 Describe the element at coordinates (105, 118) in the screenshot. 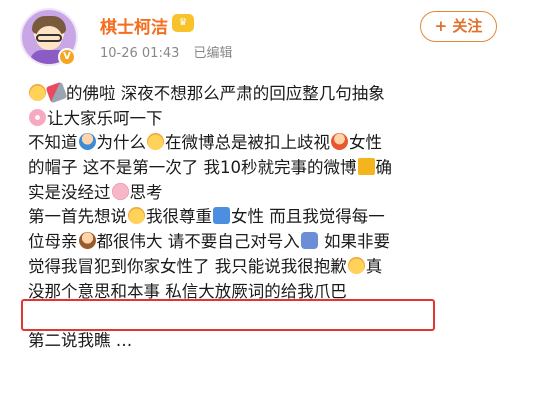

I see `post-text: 让大家乐呵一下` at that location.